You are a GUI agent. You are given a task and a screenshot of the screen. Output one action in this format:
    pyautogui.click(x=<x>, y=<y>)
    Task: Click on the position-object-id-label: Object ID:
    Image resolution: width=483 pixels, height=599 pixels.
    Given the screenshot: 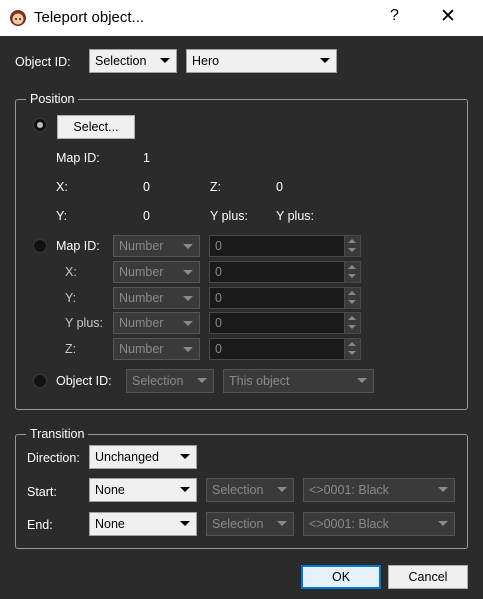 What is the action you would take?
    pyautogui.click(x=84, y=381)
    